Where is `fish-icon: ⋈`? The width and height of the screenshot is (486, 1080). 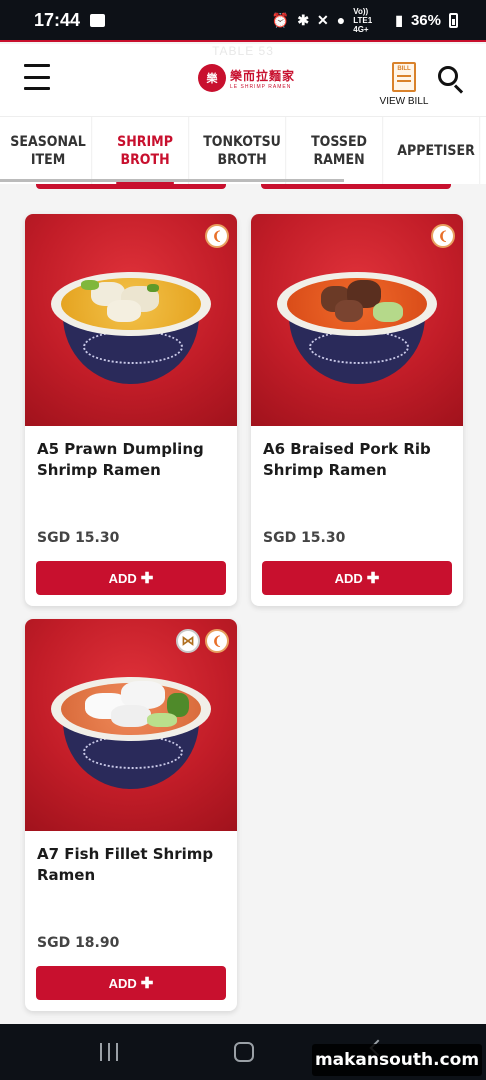
fish-icon: ⋈ is located at coordinates (188, 641).